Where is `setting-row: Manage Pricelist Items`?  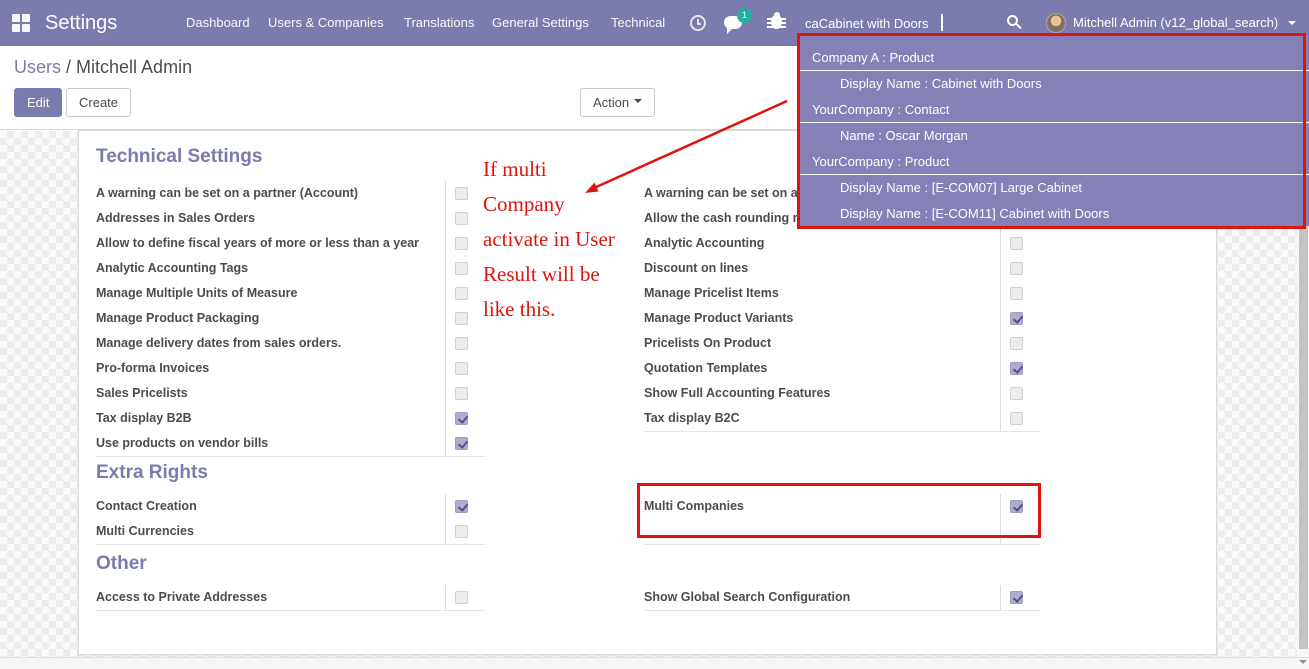 setting-row: Manage Pricelist Items is located at coordinates (842, 293).